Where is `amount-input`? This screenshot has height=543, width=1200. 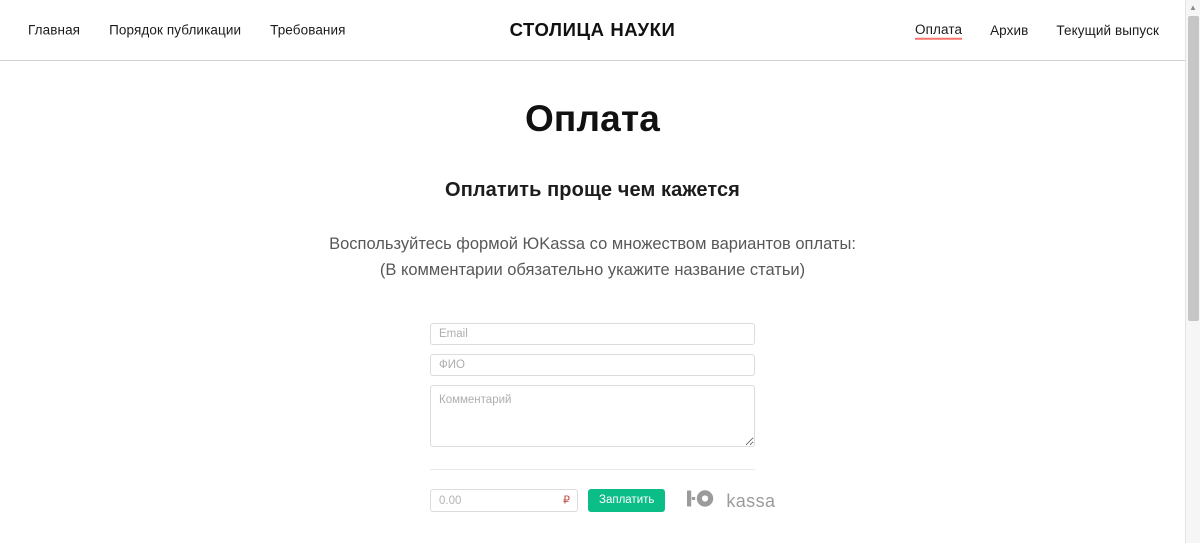 amount-input is located at coordinates (504, 501).